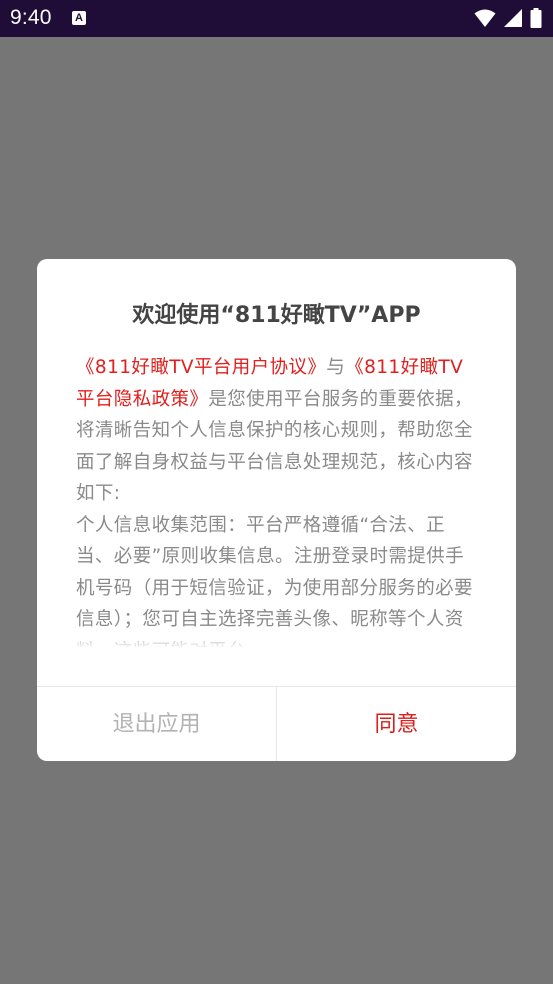 The width and height of the screenshot is (553, 984). What do you see at coordinates (396, 724) in the screenshot?
I see `agree-button: 同意` at bounding box center [396, 724].